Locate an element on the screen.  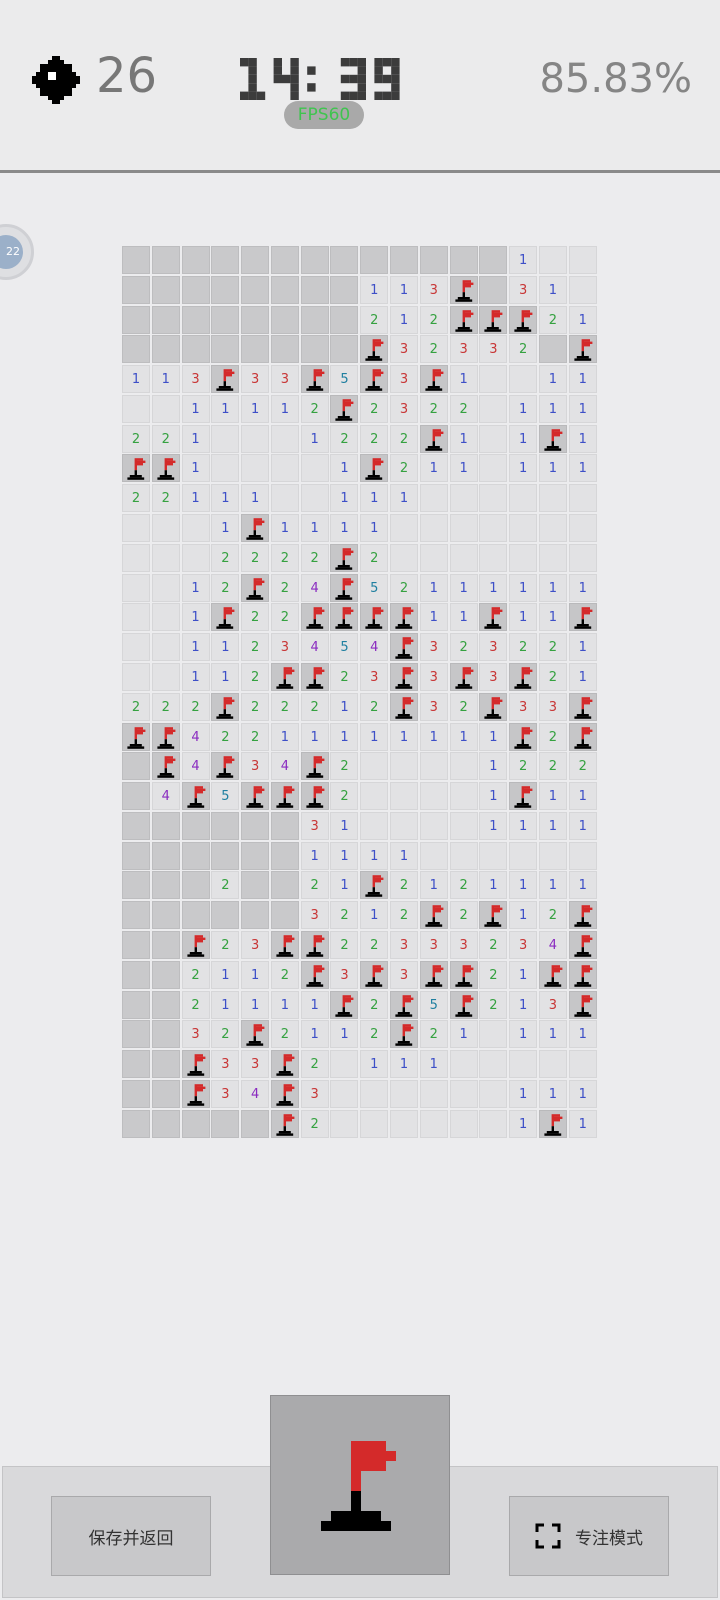
flag-mode-toggle-button is located at coordinates (360, 1485).